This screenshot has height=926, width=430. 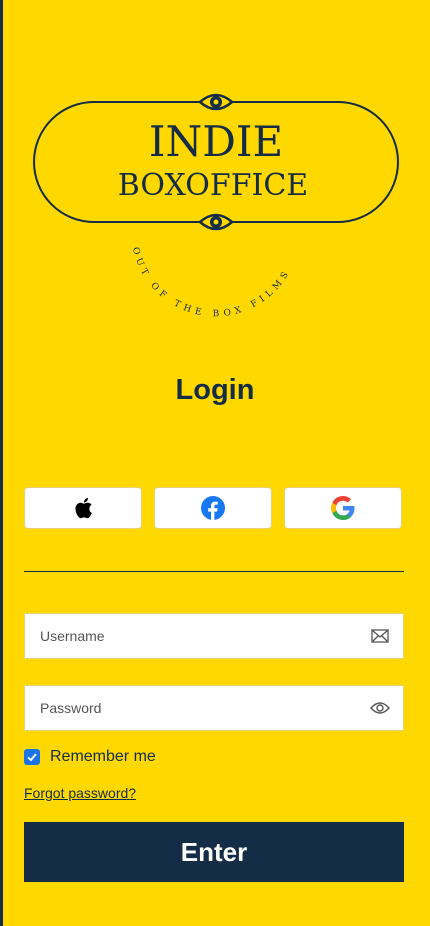 I want to click on eye-icon-top, so click(x=216, y=102).